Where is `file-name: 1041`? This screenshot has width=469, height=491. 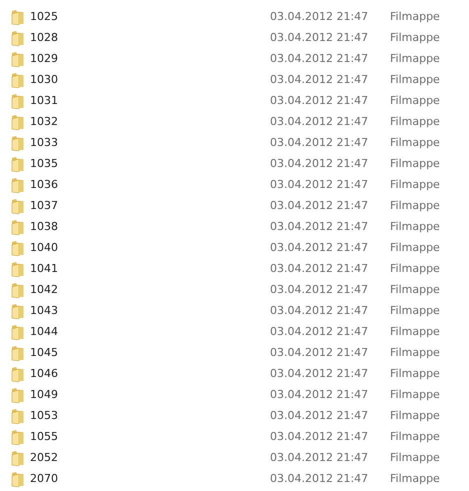 file-name: 1041 is located at coordinates (44, 268).